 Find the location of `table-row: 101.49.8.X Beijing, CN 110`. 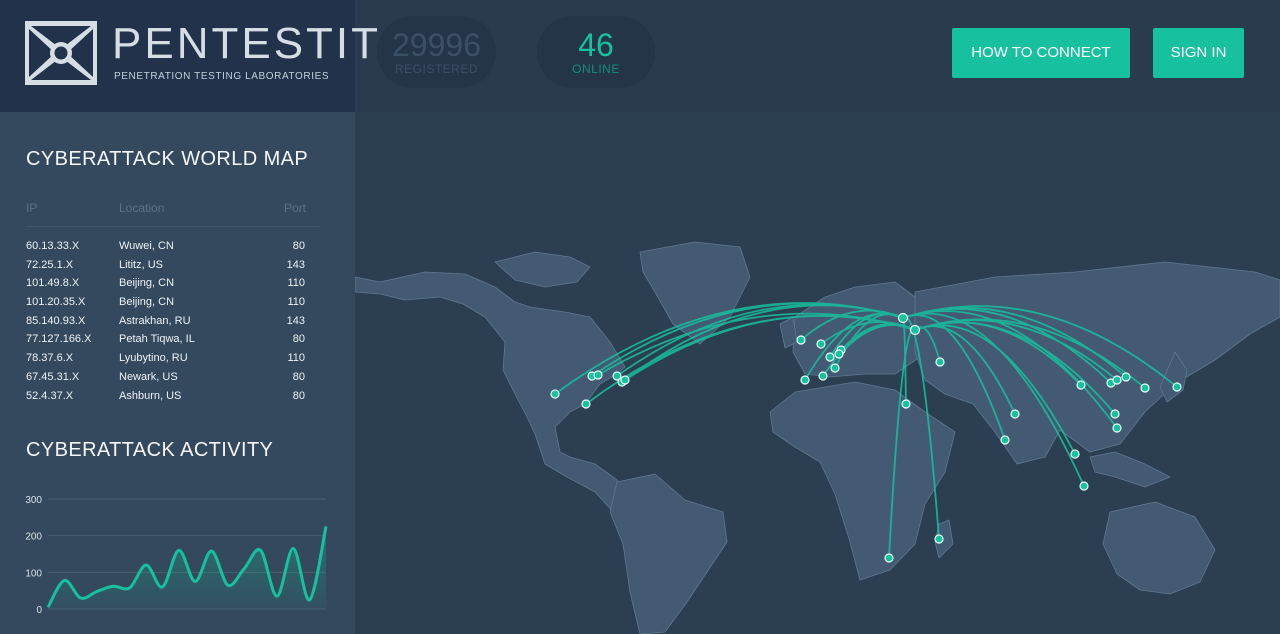

table-row: 101.49.8.X Beijing, CN 110 is located at coordinates (173, 283).